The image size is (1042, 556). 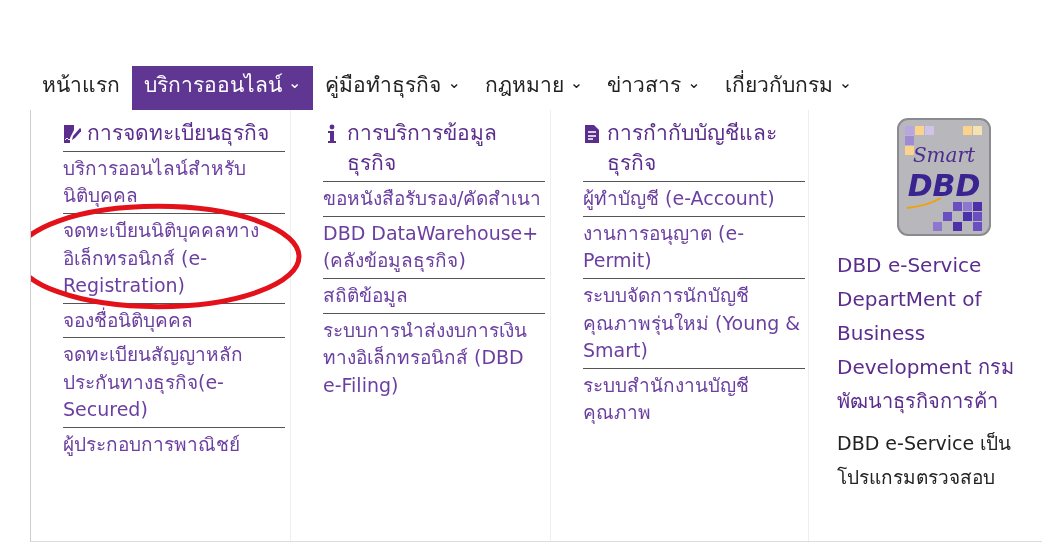 I want to click on menu-link: บริการออนไลน์สำหรับนิติบุคคล, so click(x=174, y=183).